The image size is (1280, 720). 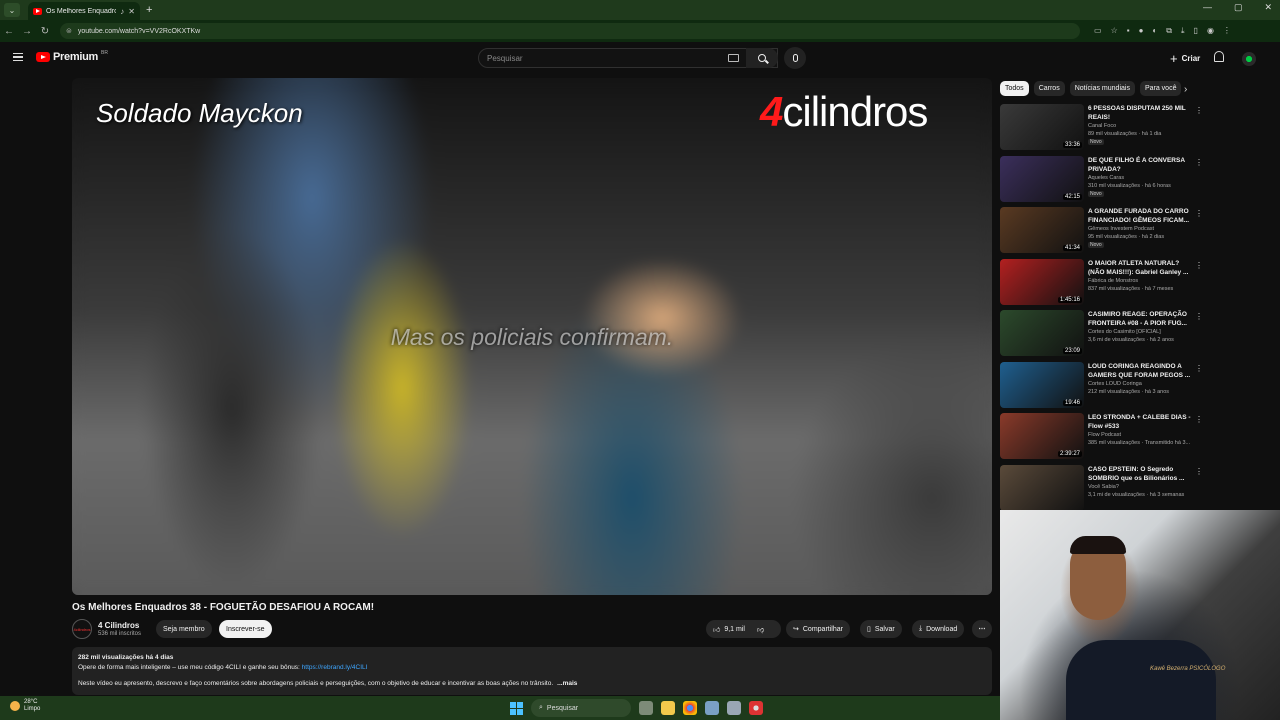 What do you see at coordinates (1219, 56) in the screenshot?
I see `notifications-bell-icon` at bounding box center [1219, 56].